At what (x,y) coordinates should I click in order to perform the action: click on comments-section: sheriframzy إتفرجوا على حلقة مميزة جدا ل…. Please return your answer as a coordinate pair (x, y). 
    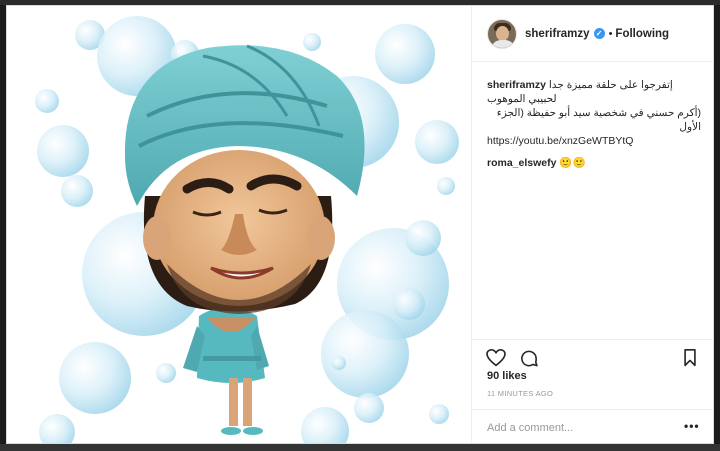
    Looking at the image, I should click on (592, 116).